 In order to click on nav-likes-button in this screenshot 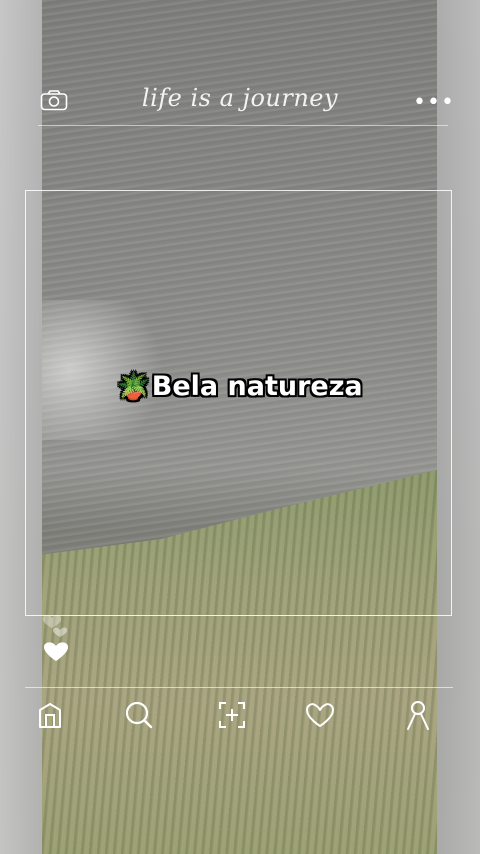, I will do `click(320, 715)`.